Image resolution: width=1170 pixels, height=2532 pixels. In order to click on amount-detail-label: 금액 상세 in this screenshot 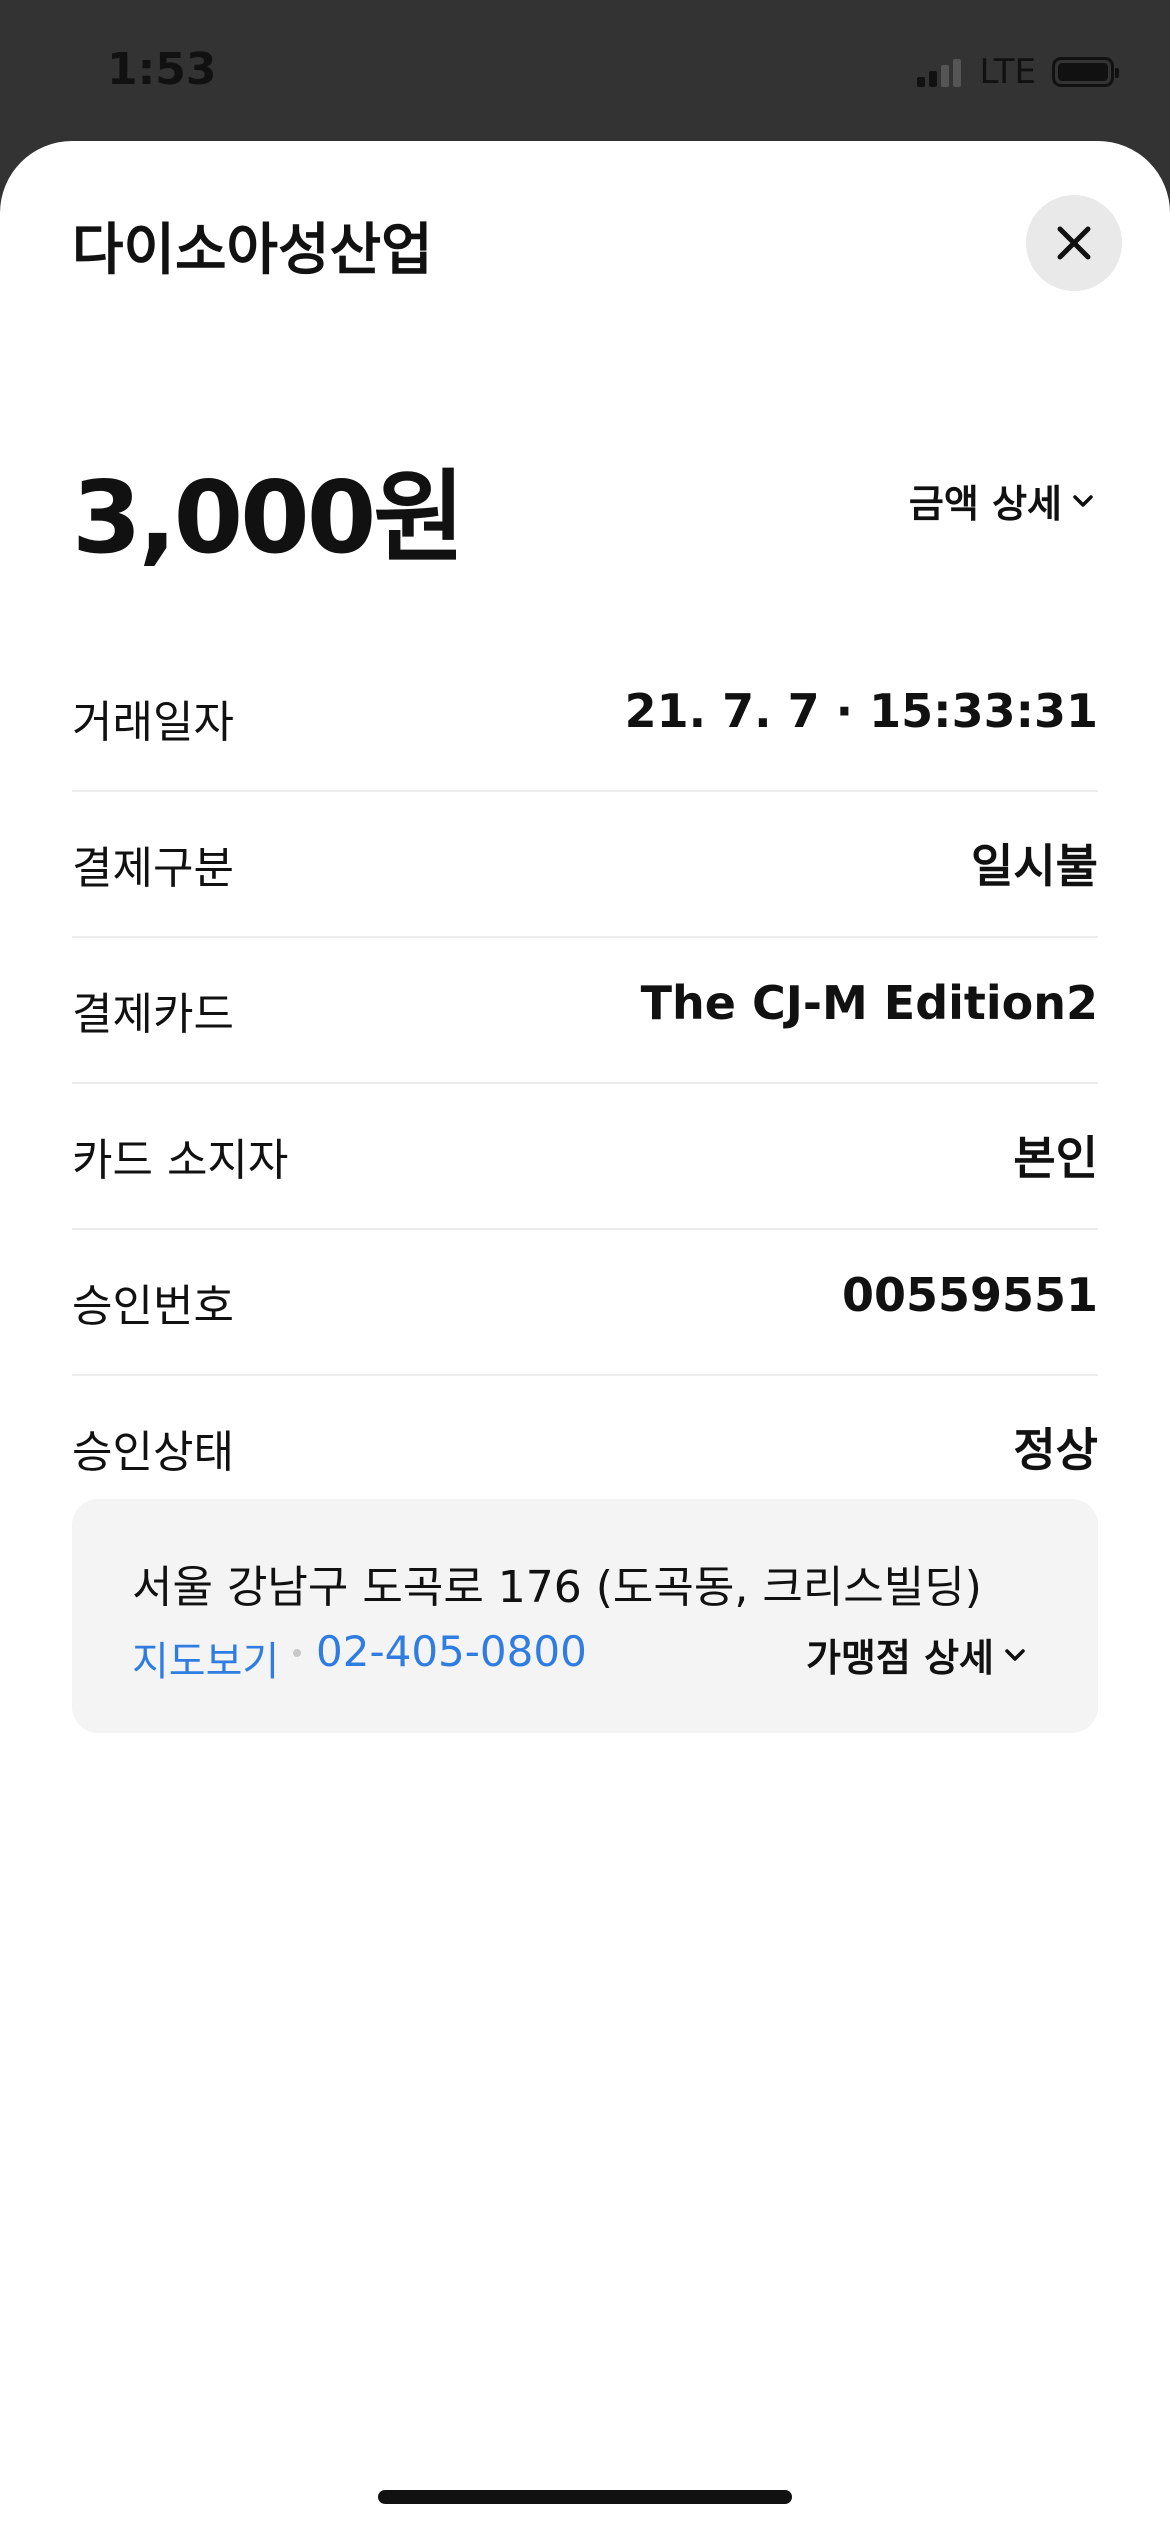, I will do `click(985, 504)`.